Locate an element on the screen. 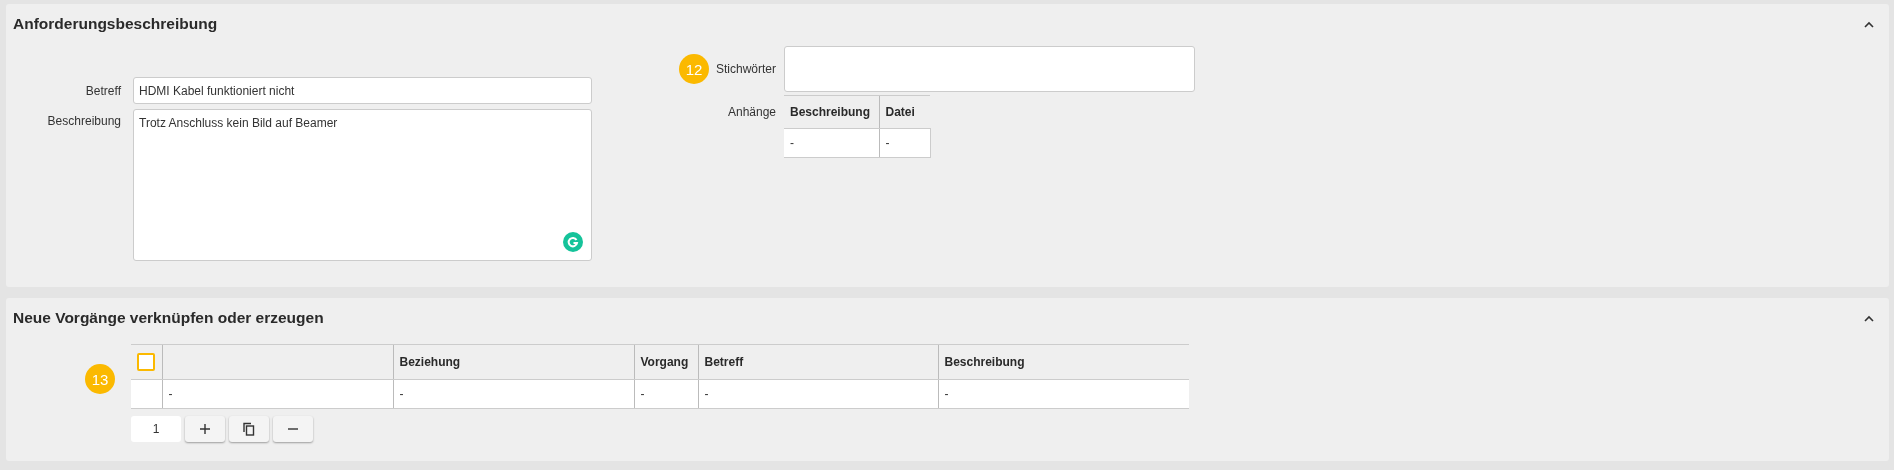  column-header: Datei is located at coordinates (904, 112).